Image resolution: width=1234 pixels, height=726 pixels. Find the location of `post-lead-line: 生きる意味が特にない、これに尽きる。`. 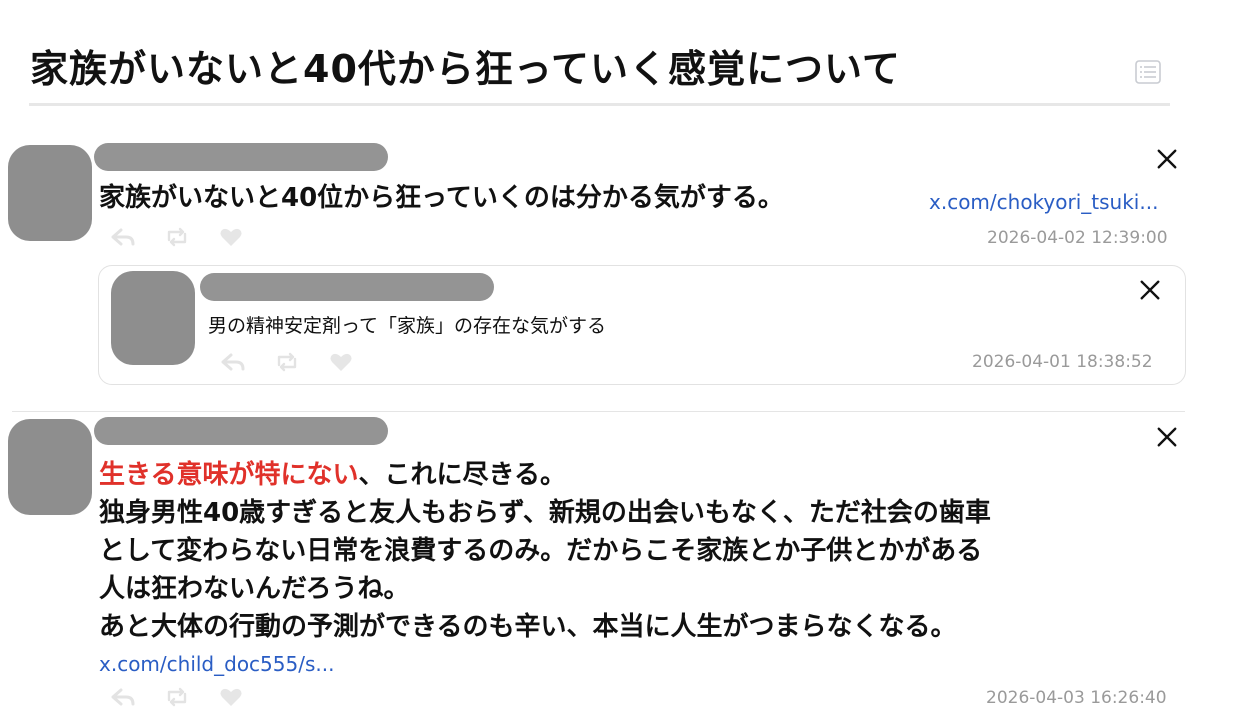

post-lead-line: 生きる意味が特にない、これに尽きる。 is located at coordinates (545, 475).